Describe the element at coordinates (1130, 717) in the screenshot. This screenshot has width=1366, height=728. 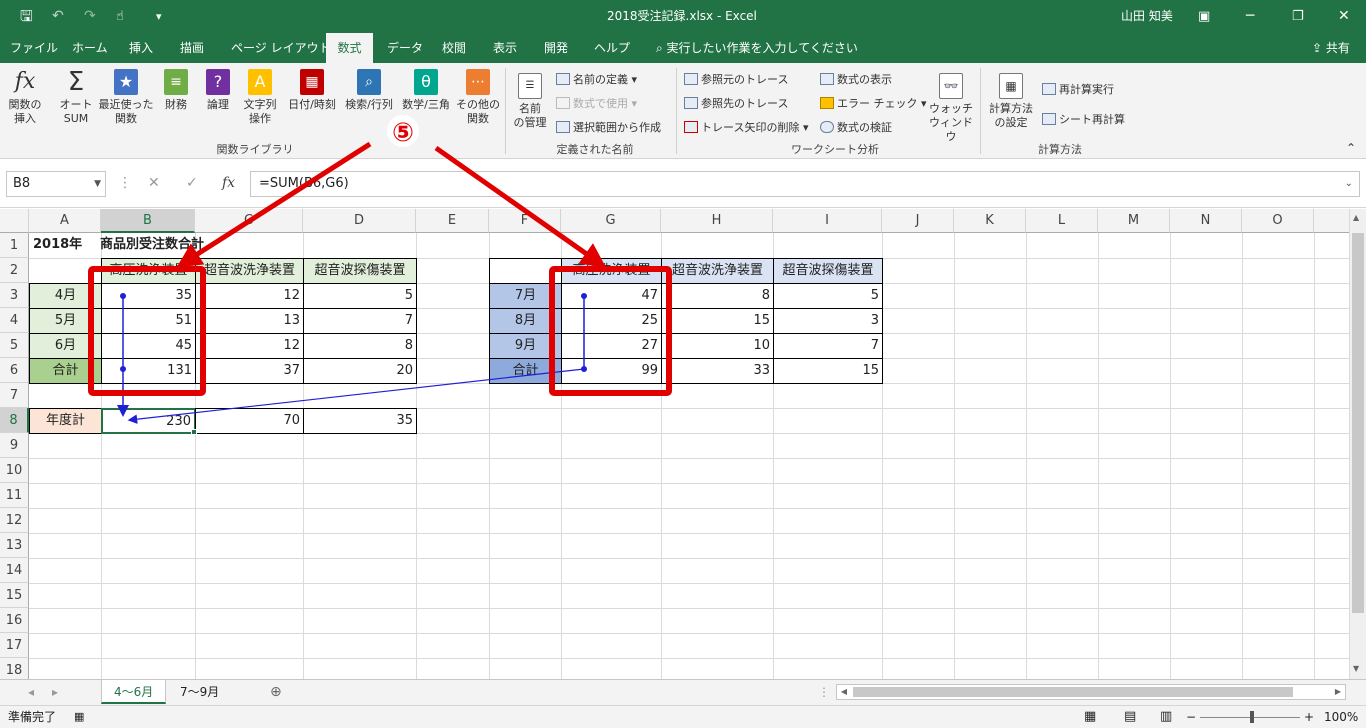
I see `page-layout-view-icon: ▤` at that location.